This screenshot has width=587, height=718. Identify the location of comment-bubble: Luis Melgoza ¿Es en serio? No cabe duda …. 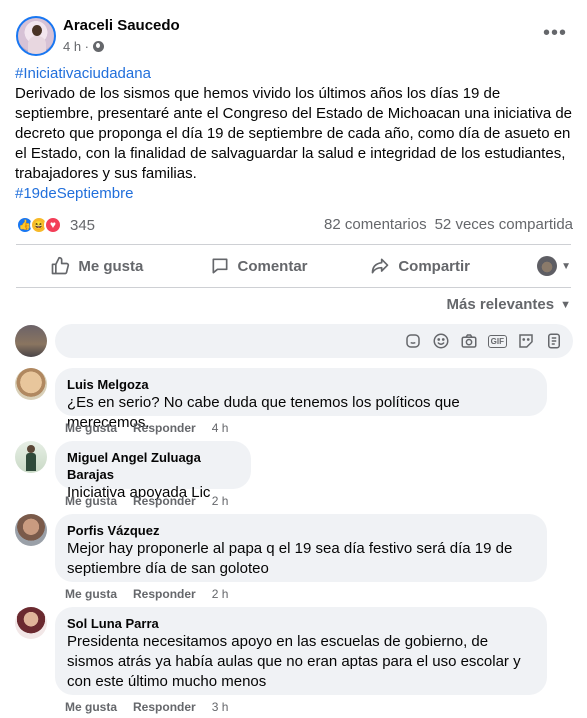
(301, 399).